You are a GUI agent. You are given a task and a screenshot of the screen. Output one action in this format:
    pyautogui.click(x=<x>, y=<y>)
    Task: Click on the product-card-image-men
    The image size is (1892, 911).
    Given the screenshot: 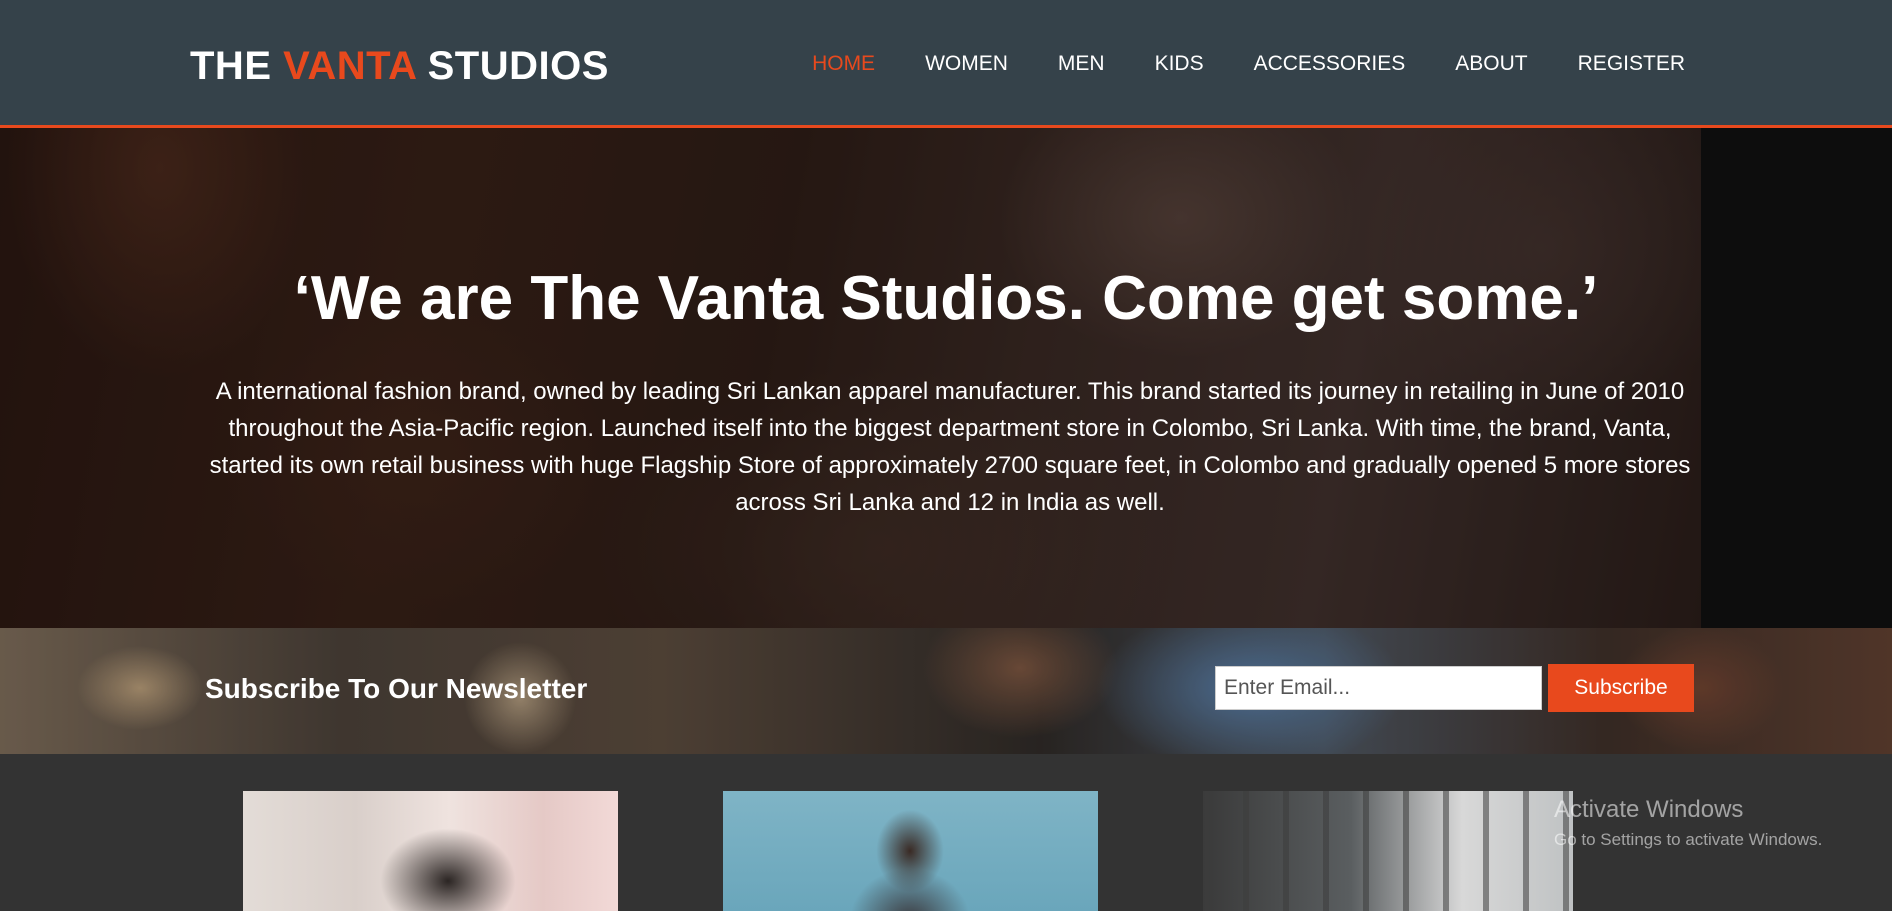 What is the action you would take?
    pyautogui.click(x=430, y=851)
    